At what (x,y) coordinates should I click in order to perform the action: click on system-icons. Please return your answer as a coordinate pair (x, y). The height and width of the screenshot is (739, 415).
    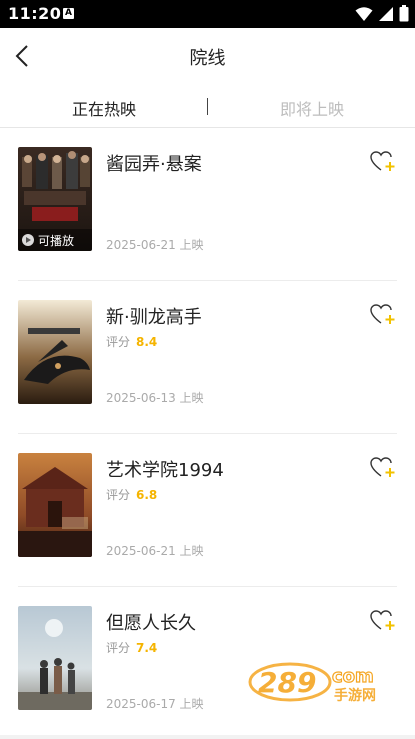
    Looking at the image, I should click on (382, 13).